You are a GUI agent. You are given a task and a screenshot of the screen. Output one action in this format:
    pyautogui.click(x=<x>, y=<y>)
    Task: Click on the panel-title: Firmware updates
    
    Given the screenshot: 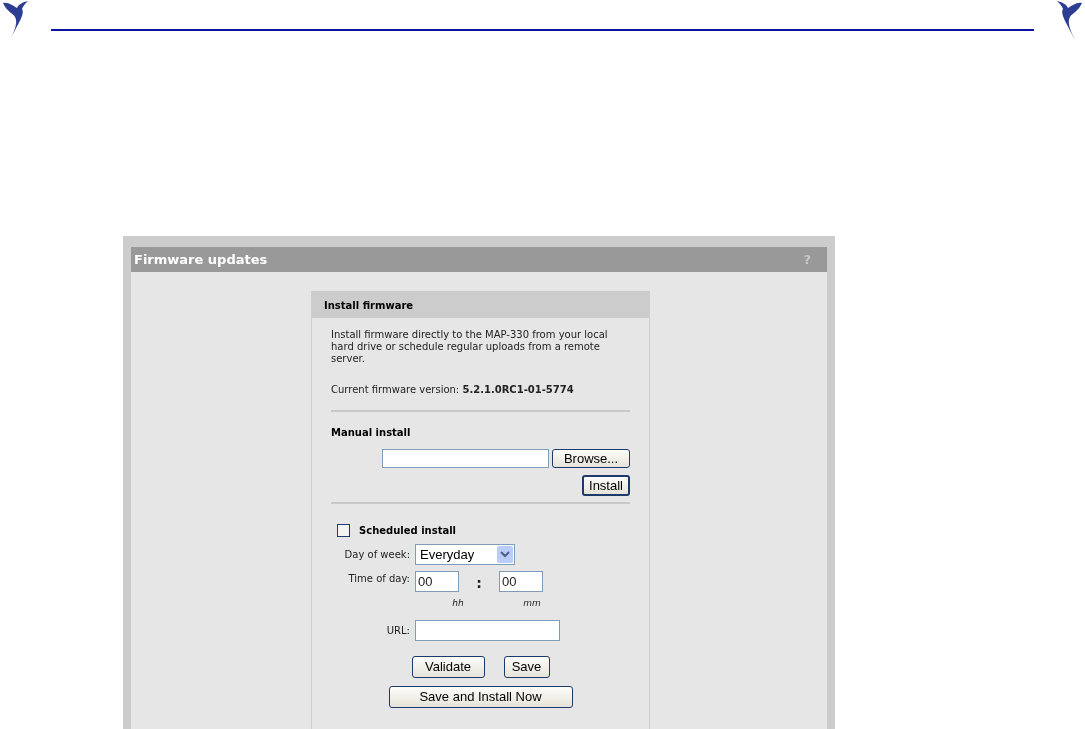 What is the action you would take?
    pyautogui.click(x=201, y=259)
    